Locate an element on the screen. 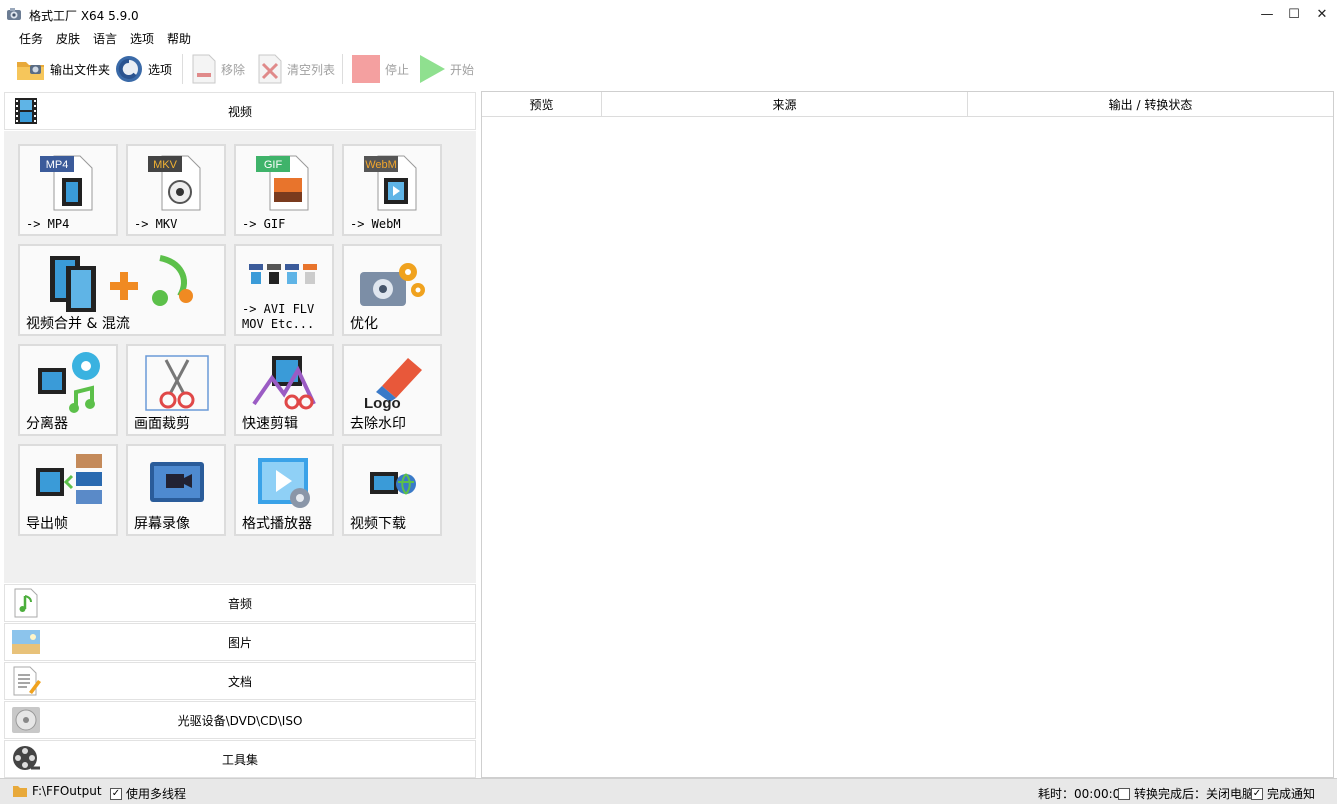 The height and width of the screenshot is (804, 1337). notify-checkbox: ✓ 完成通知 is located at coordinates (1283, 793).